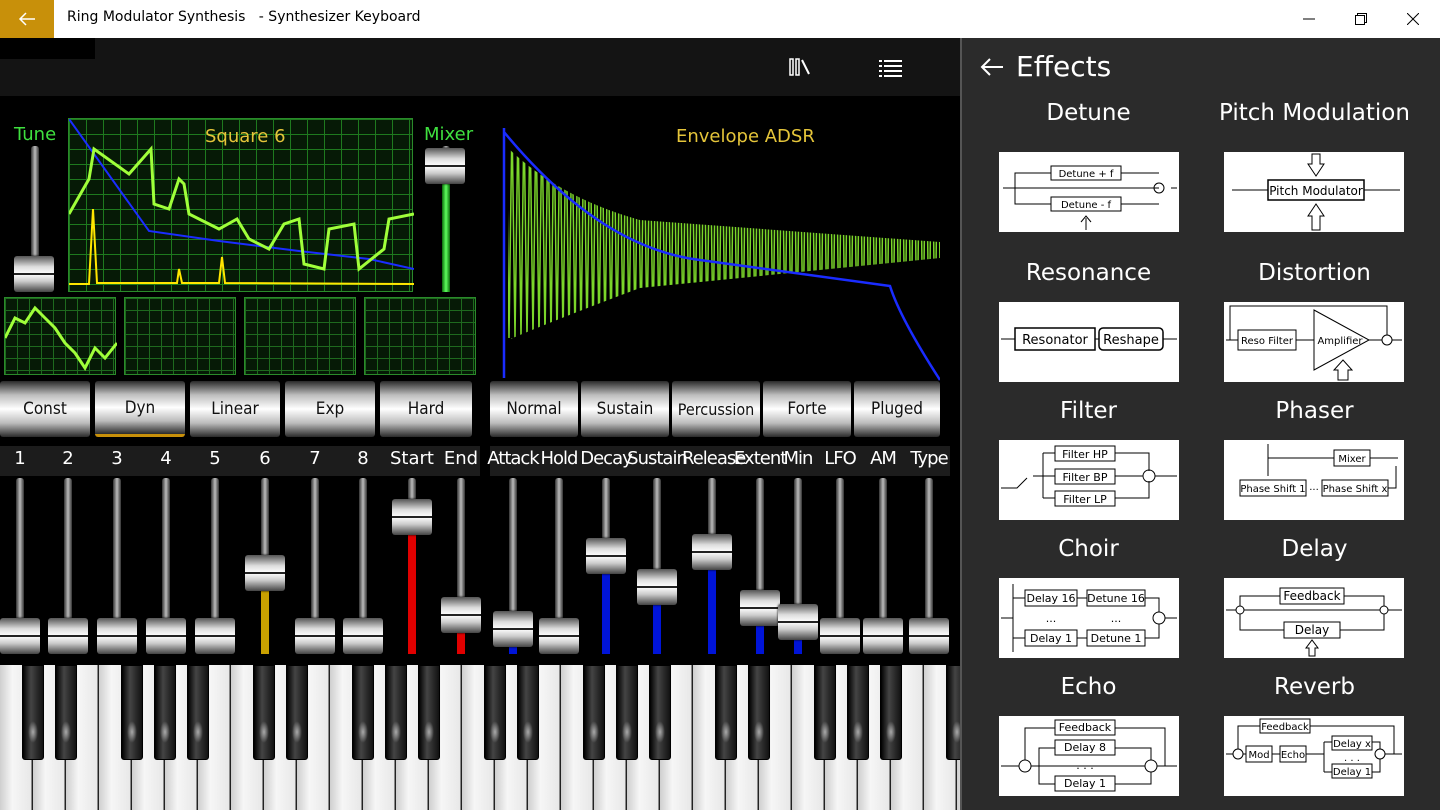  I want to click on envelope-slider-hold-thumb, so click(559, 636).